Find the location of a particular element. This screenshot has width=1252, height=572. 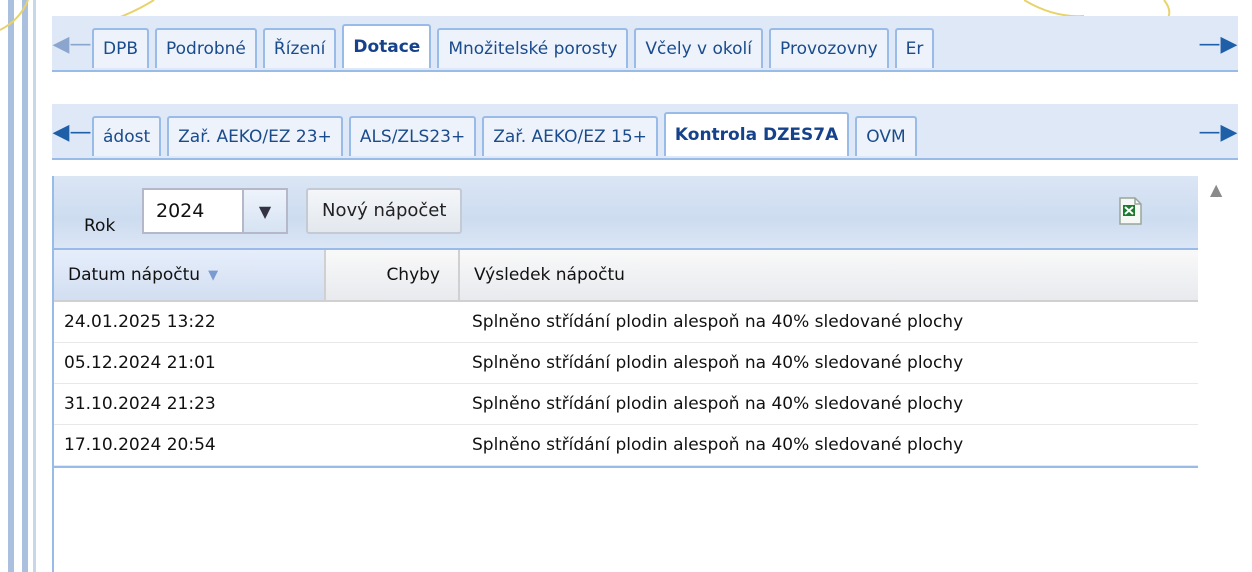

top-tab: Dotace is located at coordinates (387, 46).